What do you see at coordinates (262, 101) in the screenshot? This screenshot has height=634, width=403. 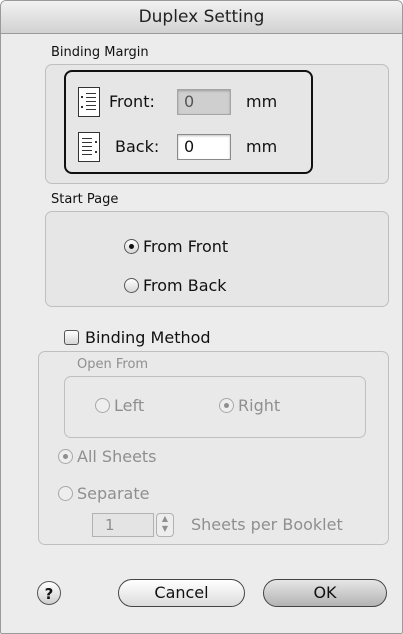 I see `front-unit: mm` at bounding box center [262, 101].